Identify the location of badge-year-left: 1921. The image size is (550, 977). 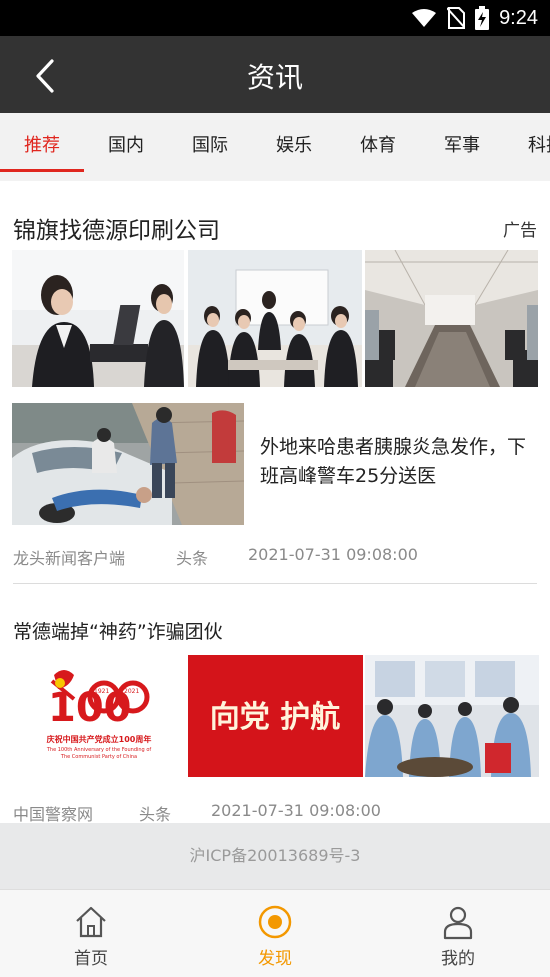
(101, 691).